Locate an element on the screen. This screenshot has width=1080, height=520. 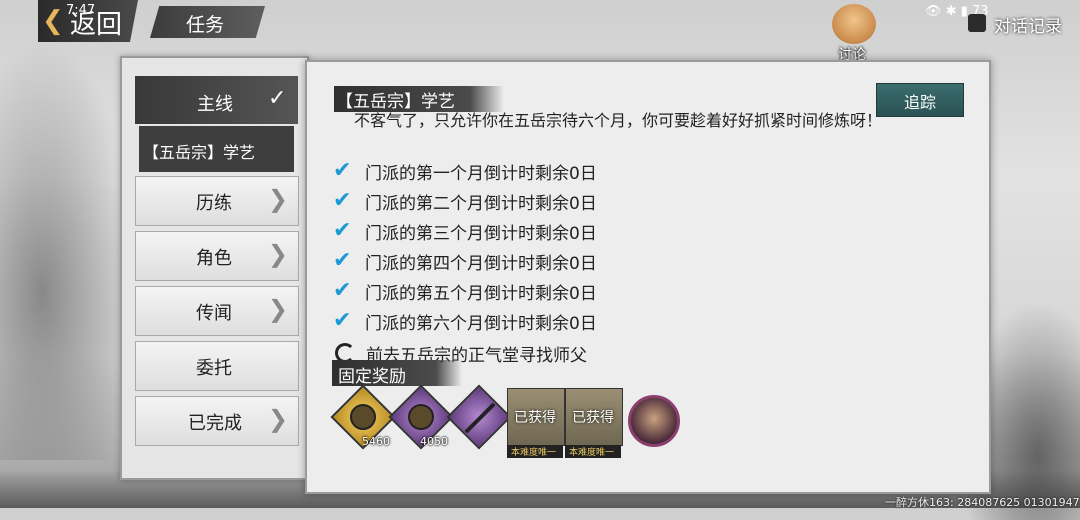
quest-title: 【五岳宗】学艺 is located at coordinates (395, 102).